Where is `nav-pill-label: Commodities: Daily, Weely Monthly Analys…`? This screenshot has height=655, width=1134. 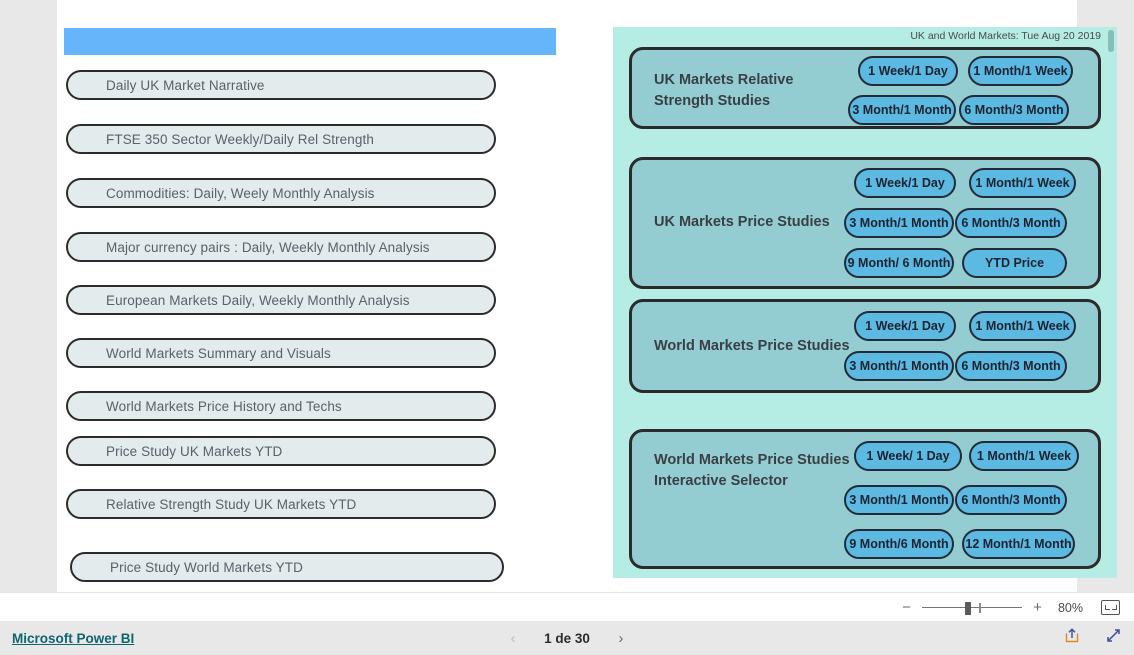
nav-pill-label: Commodities: Daily, Weely Monthly Analys… is located at coordinates (240, 193).